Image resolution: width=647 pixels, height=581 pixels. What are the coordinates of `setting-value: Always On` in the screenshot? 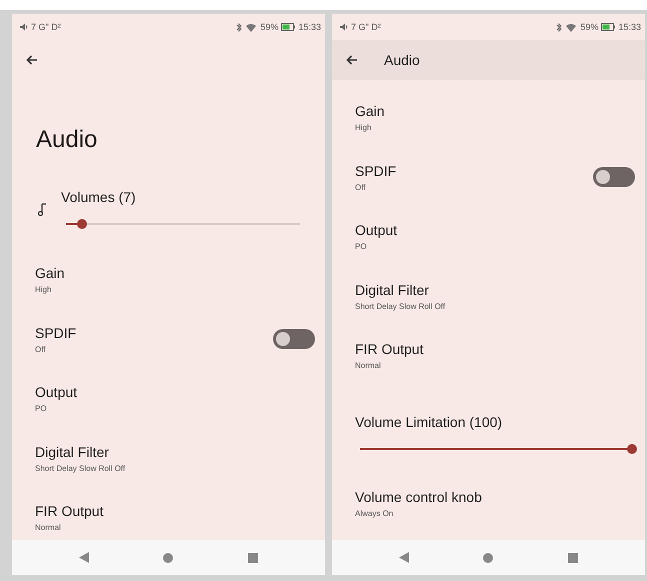 It's located at (374, 513).